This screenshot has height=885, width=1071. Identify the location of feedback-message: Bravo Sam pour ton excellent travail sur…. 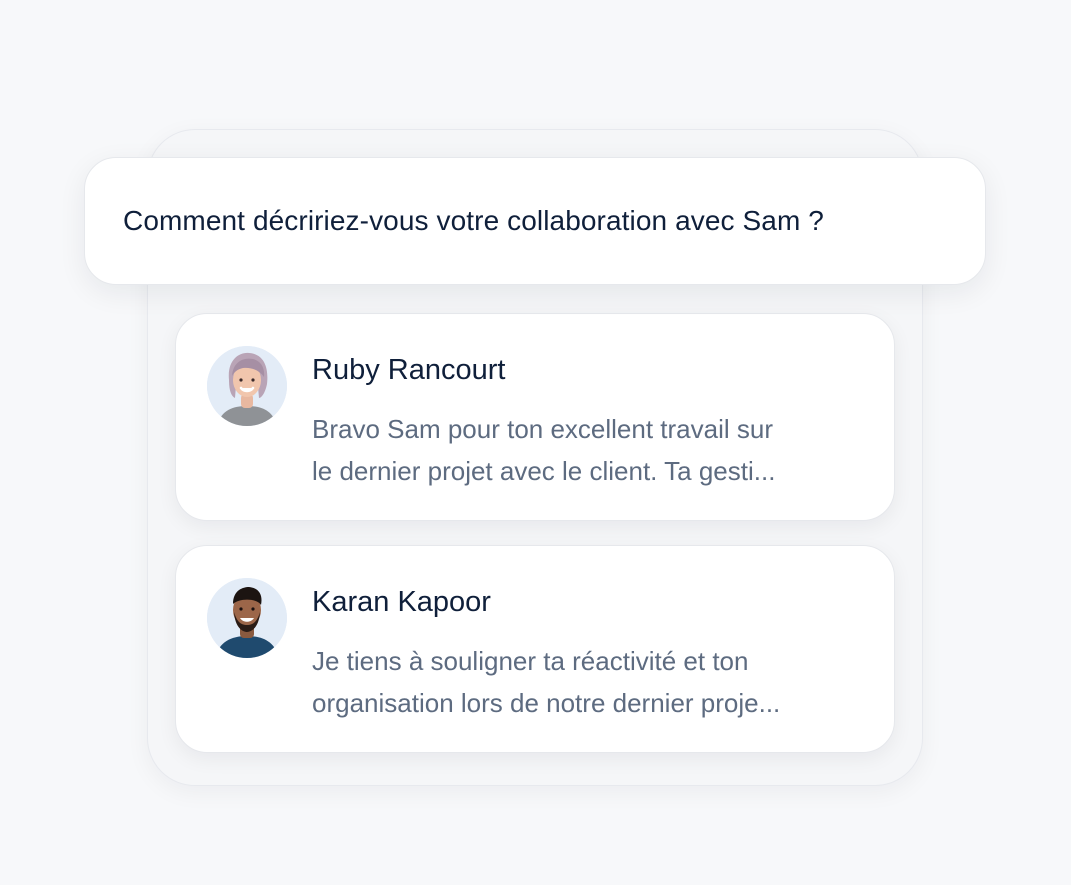
(592, 450).